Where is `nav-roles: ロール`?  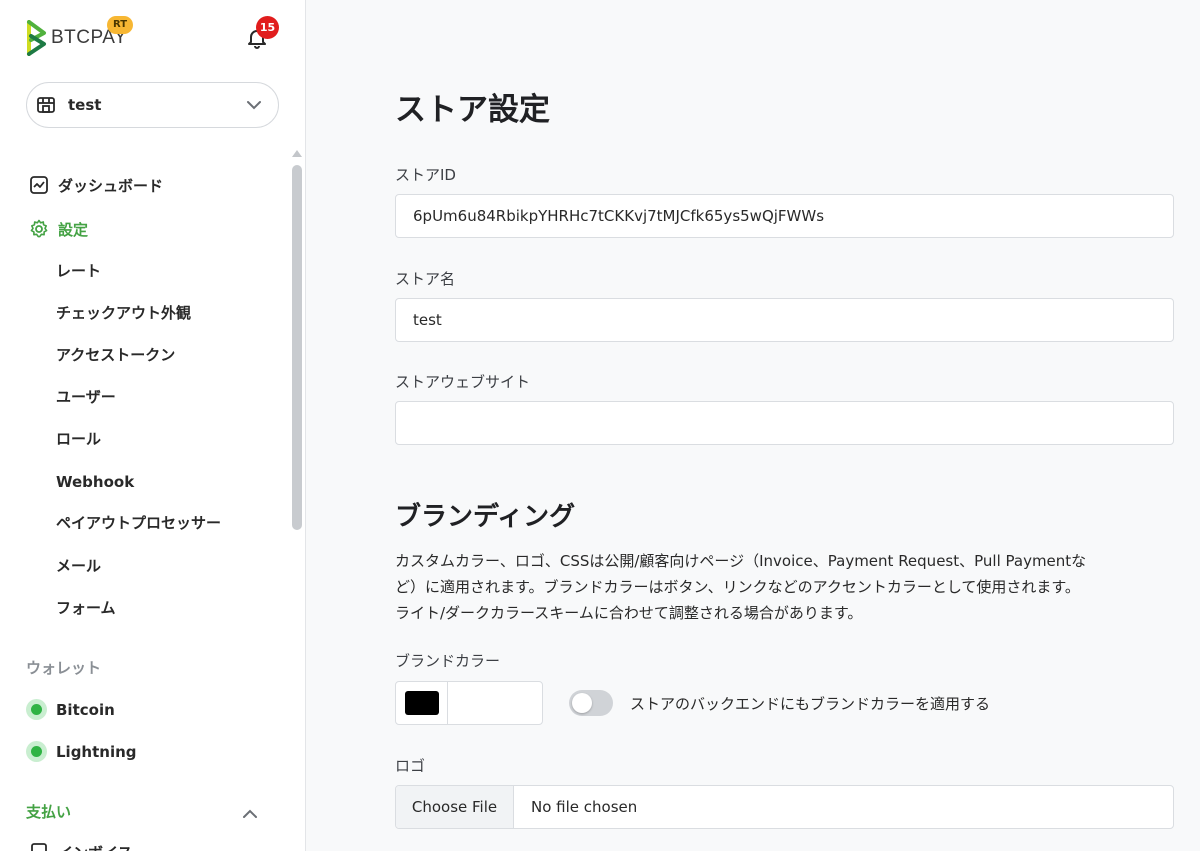 nav-roles: ロール is located at coordinates (78, 439).